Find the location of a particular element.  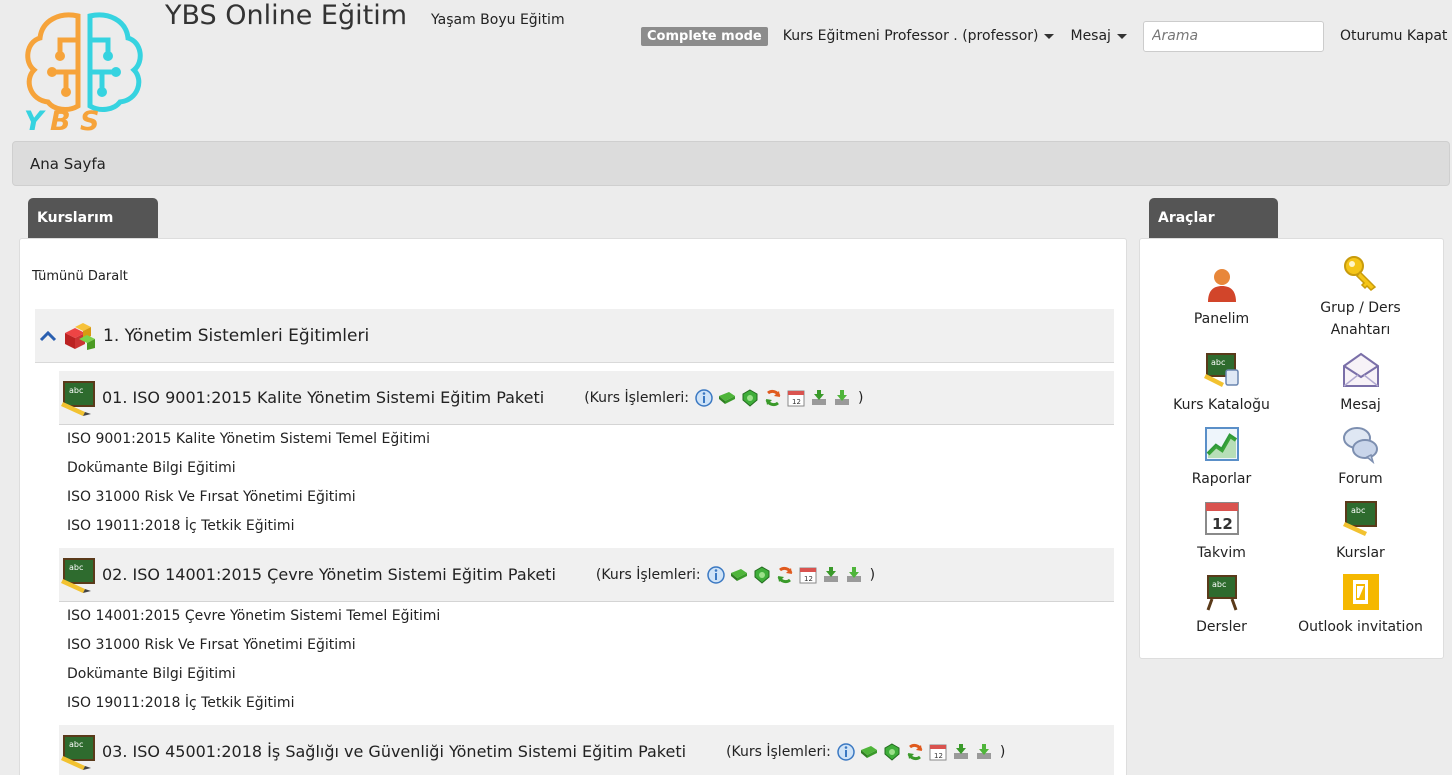

logout-link: Oturumu Kapat is located at coordinates (1393, 36).